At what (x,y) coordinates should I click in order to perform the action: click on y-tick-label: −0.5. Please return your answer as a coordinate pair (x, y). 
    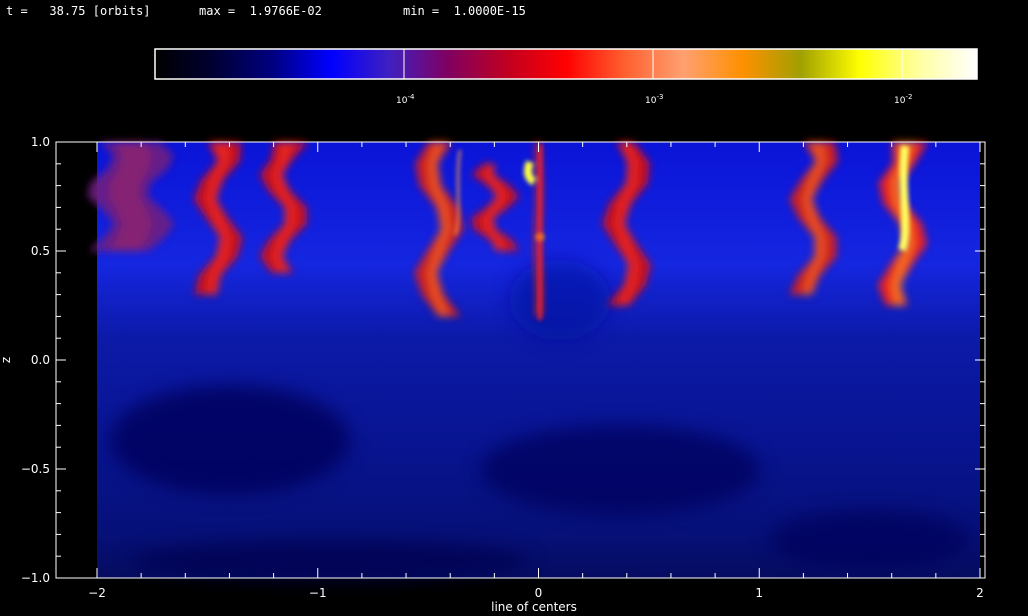
    Looking at the image, I should click on (35, 469).